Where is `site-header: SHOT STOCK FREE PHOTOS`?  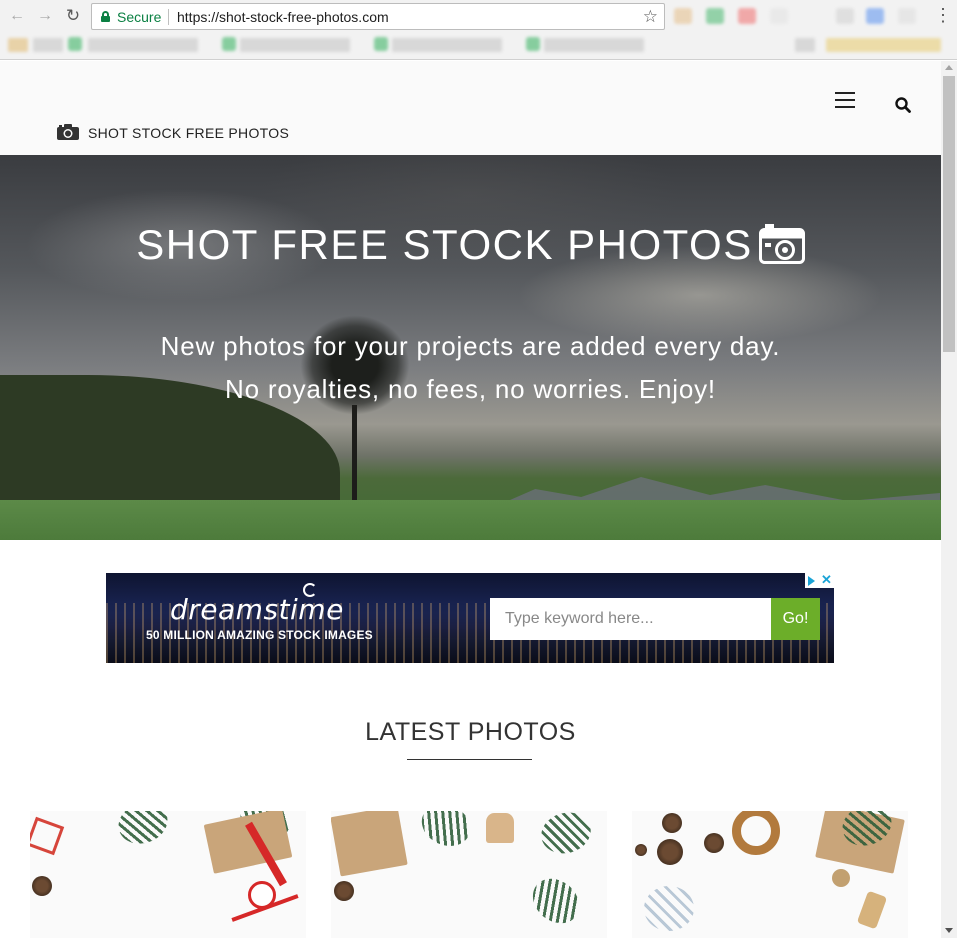
site-header: SHOT STOCK FREE PHOTOS is located at coordinates (470, 108).